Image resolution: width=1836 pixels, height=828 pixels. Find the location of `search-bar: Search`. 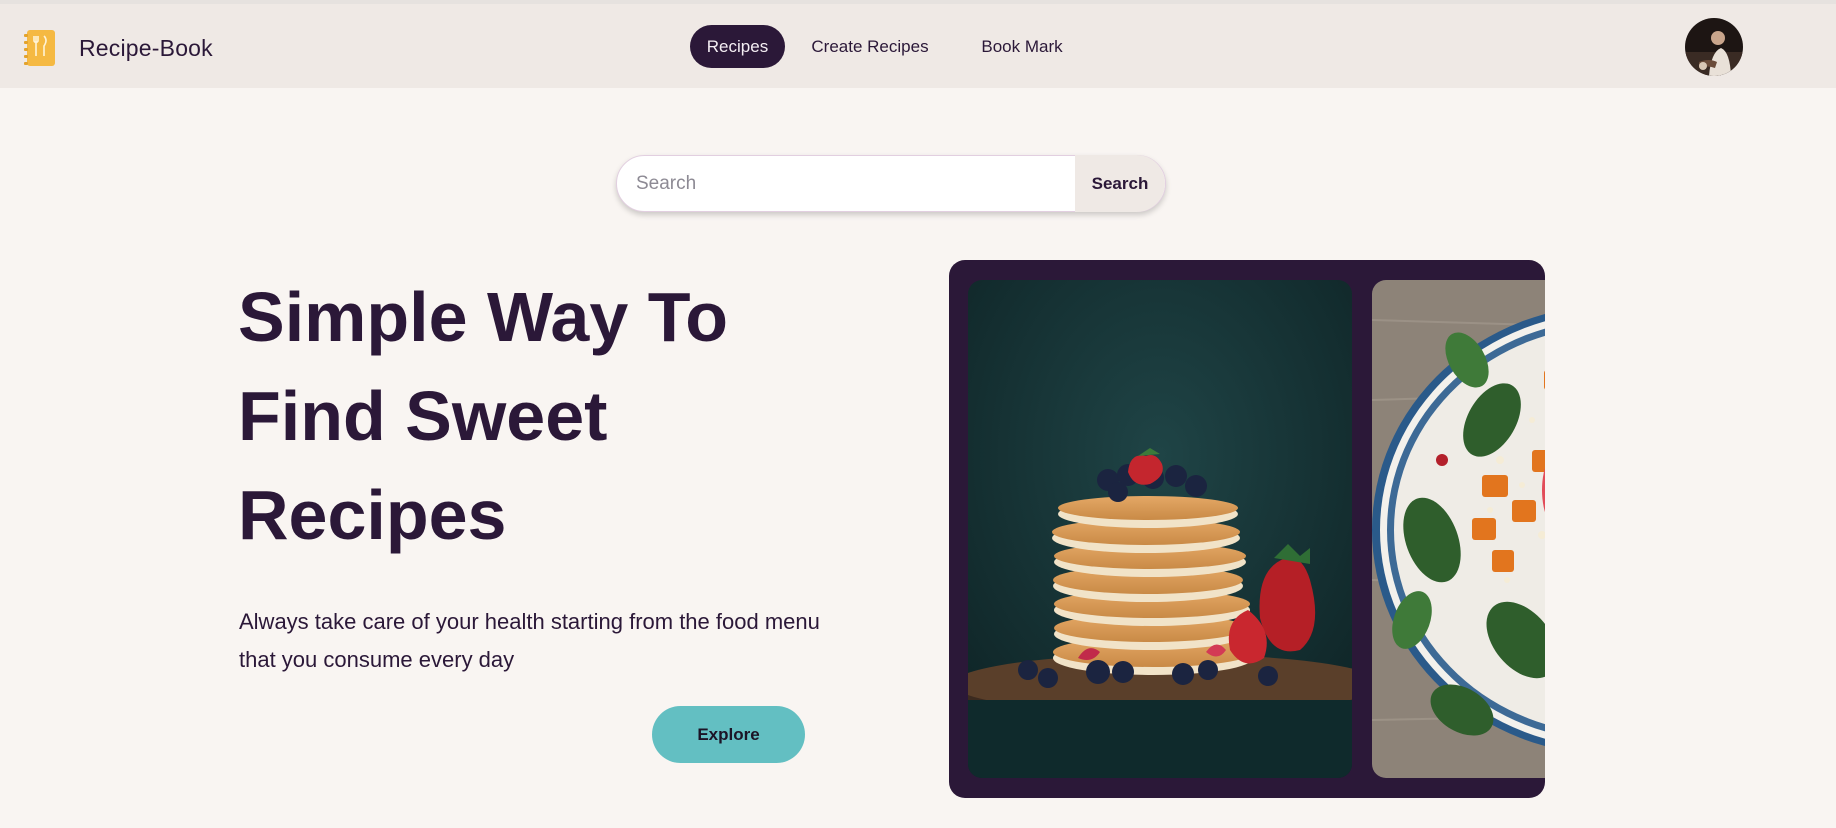

search-bar: Search is located at coordinates (891, 183).